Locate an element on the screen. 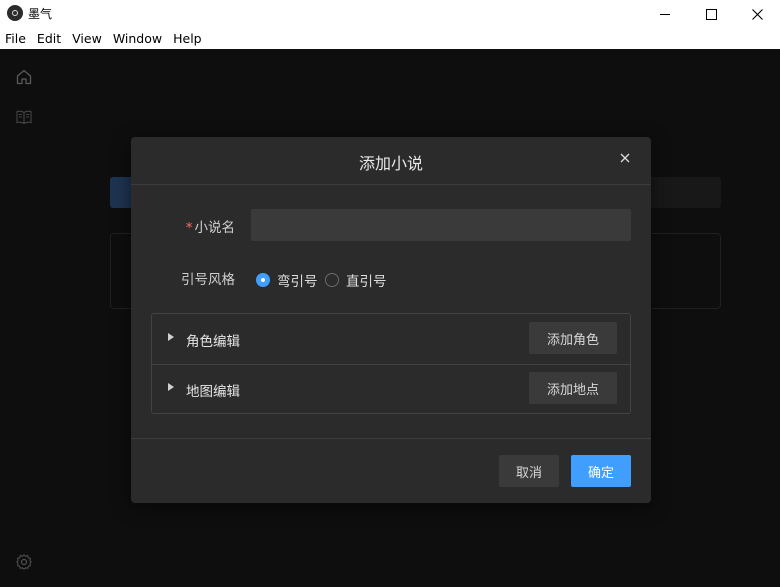  collapse-title-characters: 角色编辑 is located at coordinates (213, 342).